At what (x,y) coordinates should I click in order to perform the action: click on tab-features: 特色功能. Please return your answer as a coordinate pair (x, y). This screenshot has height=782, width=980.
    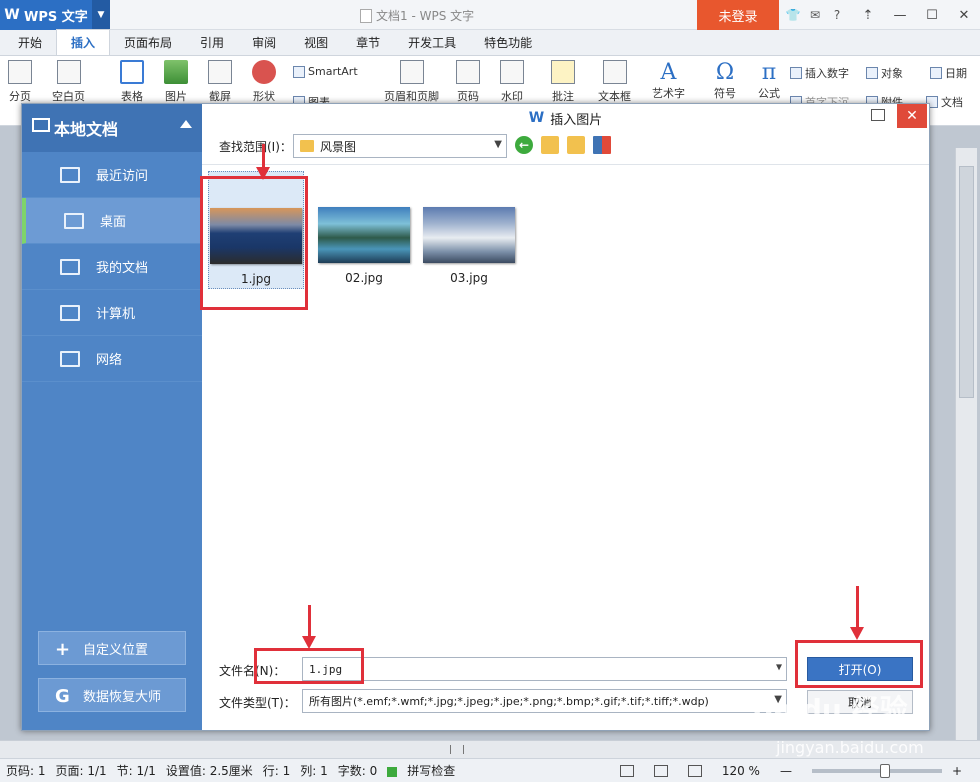
    Looking at the image, I should click on (508, 43).